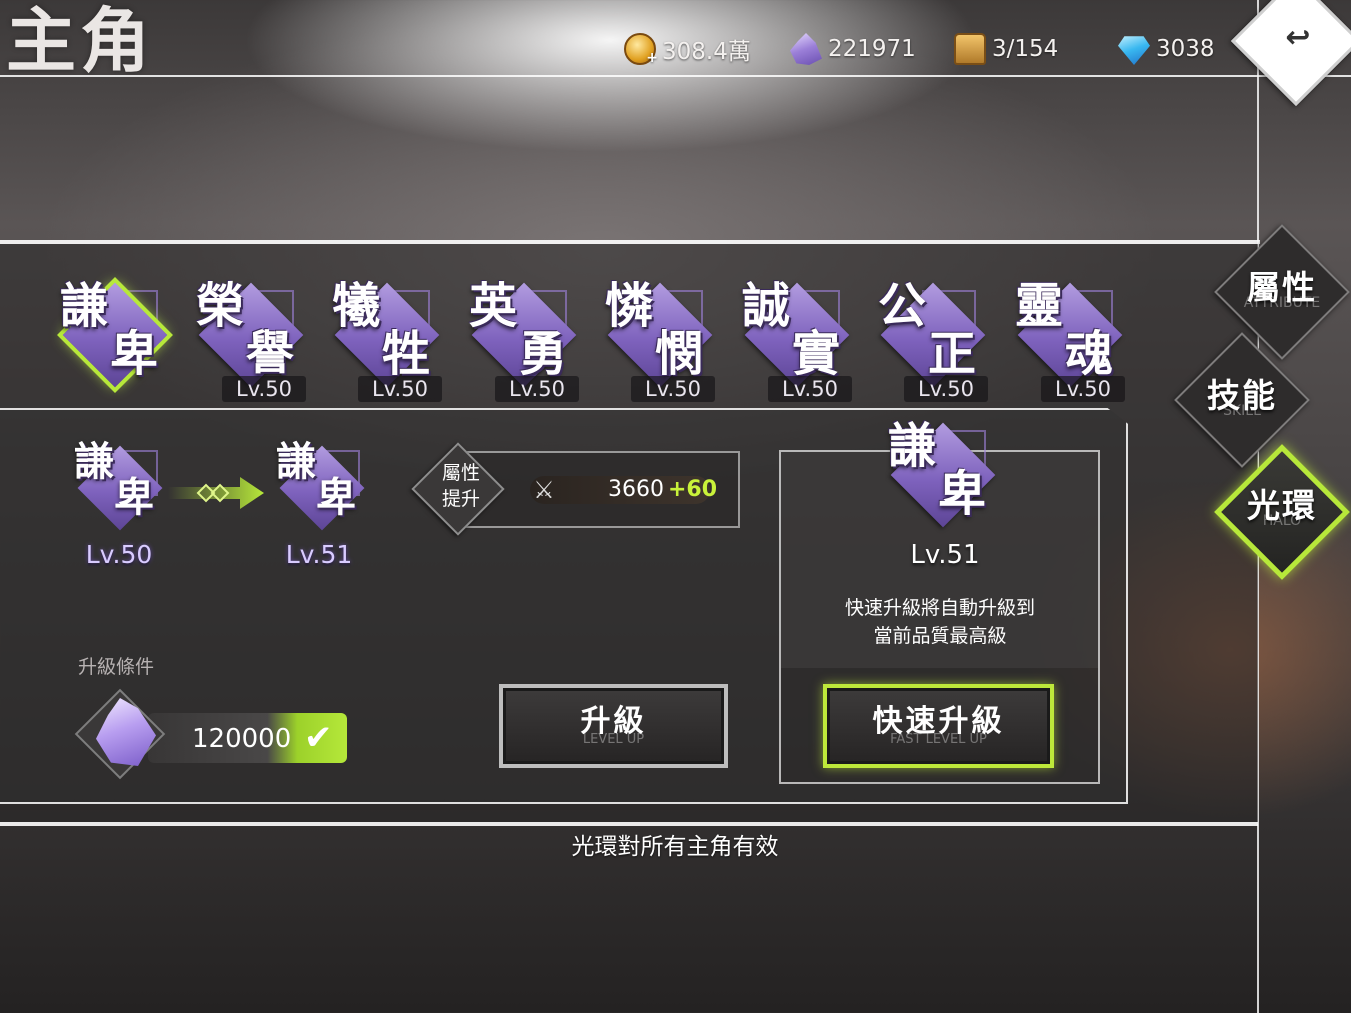 The width and height of the screenshot is (1351, 1013). What do you see at coordinates (1298, 38) in the screenshot?
I see `back-arrow-icon: ↩` at bounding box center [1298, 38].